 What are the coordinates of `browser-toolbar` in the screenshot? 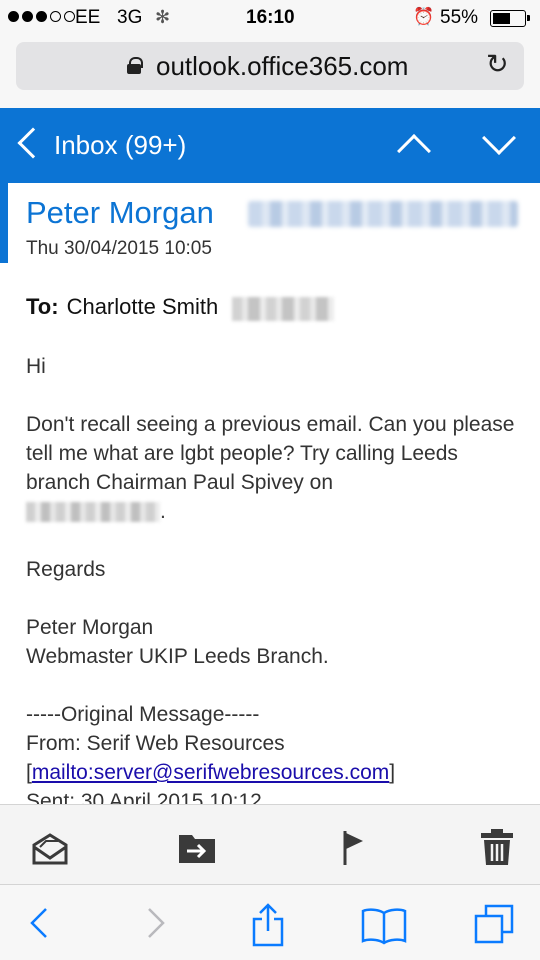 It's located at (270, 922).